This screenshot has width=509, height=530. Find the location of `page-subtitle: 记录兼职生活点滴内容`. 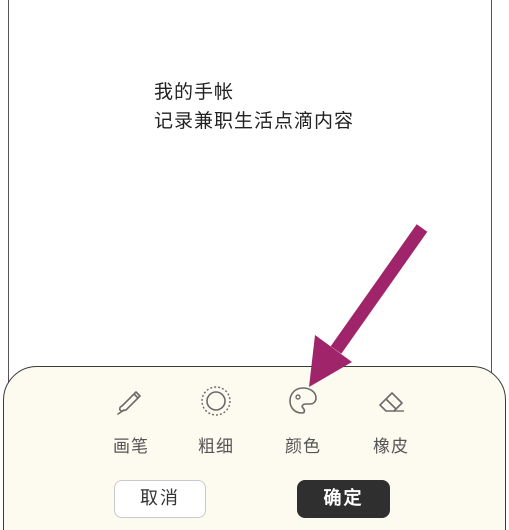

page-subtitle: 记录兼职生活点滴内容 is located at coordinates (254, 121).